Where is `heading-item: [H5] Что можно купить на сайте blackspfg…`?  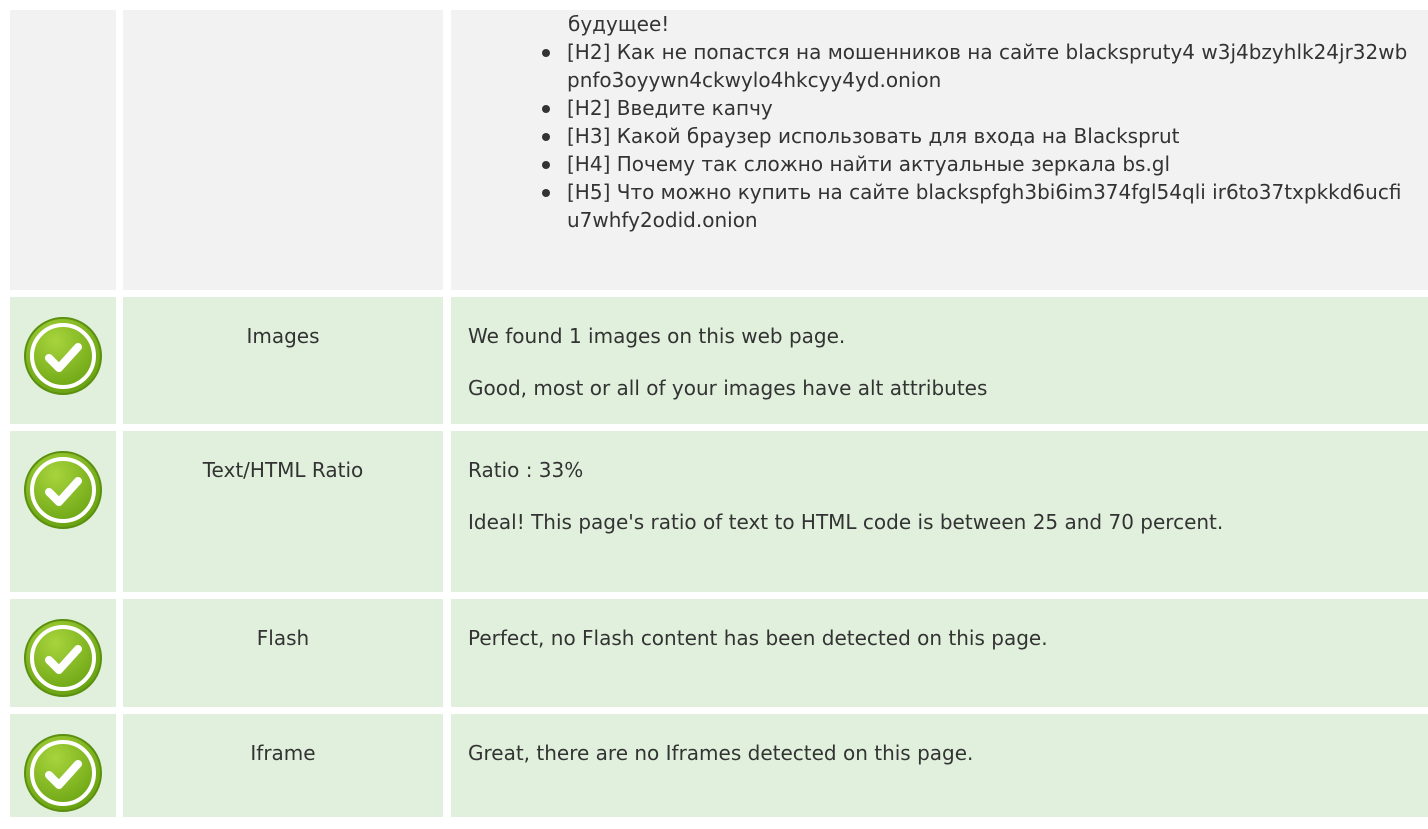 heading-item: [H5] Что можно купить на сайте blackspfg… is located at coordinates (973, 206).